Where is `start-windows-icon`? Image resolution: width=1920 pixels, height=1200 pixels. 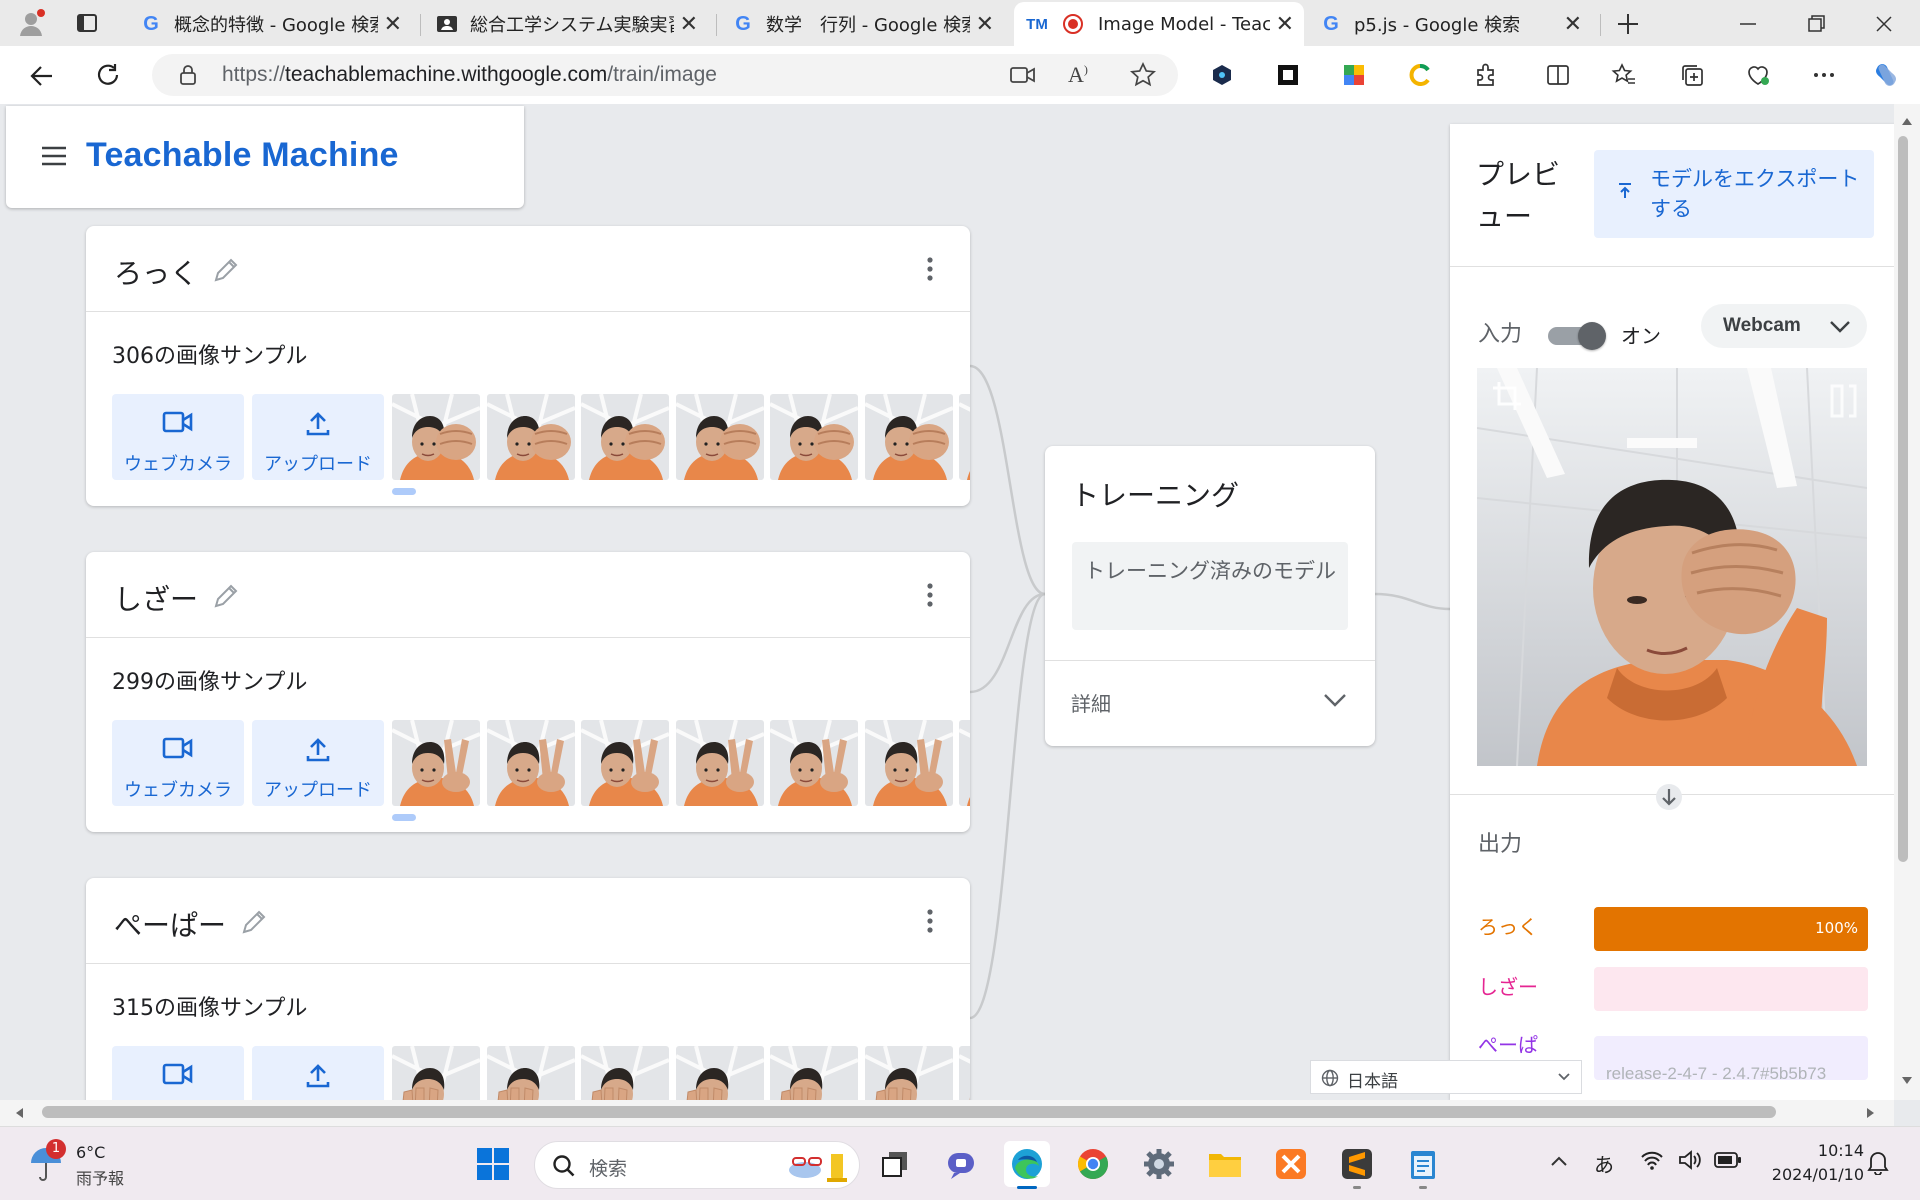
start-windows-icon is located at coordinates (493, 1164).